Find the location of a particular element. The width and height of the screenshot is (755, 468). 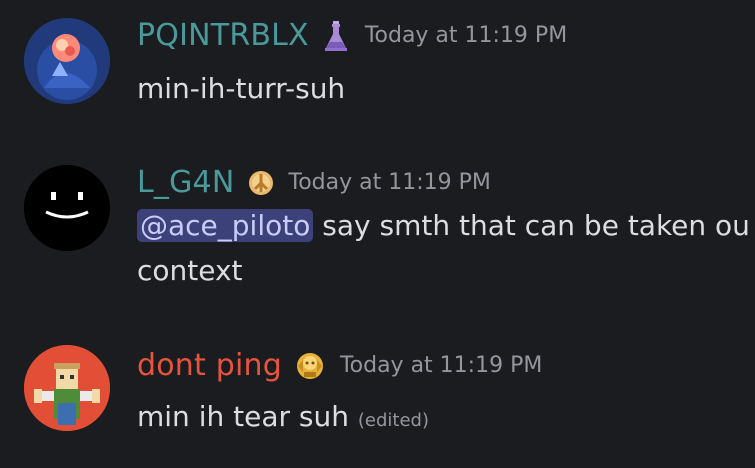

user-mention: @ace_piloto is located at coordinates (225, 225).